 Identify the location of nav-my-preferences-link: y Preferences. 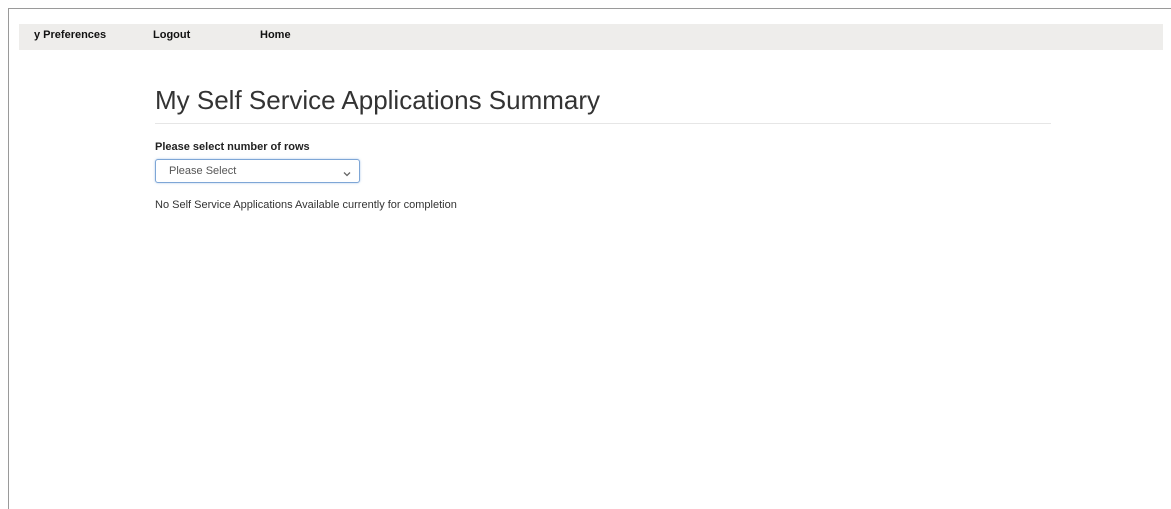
(70, 35).